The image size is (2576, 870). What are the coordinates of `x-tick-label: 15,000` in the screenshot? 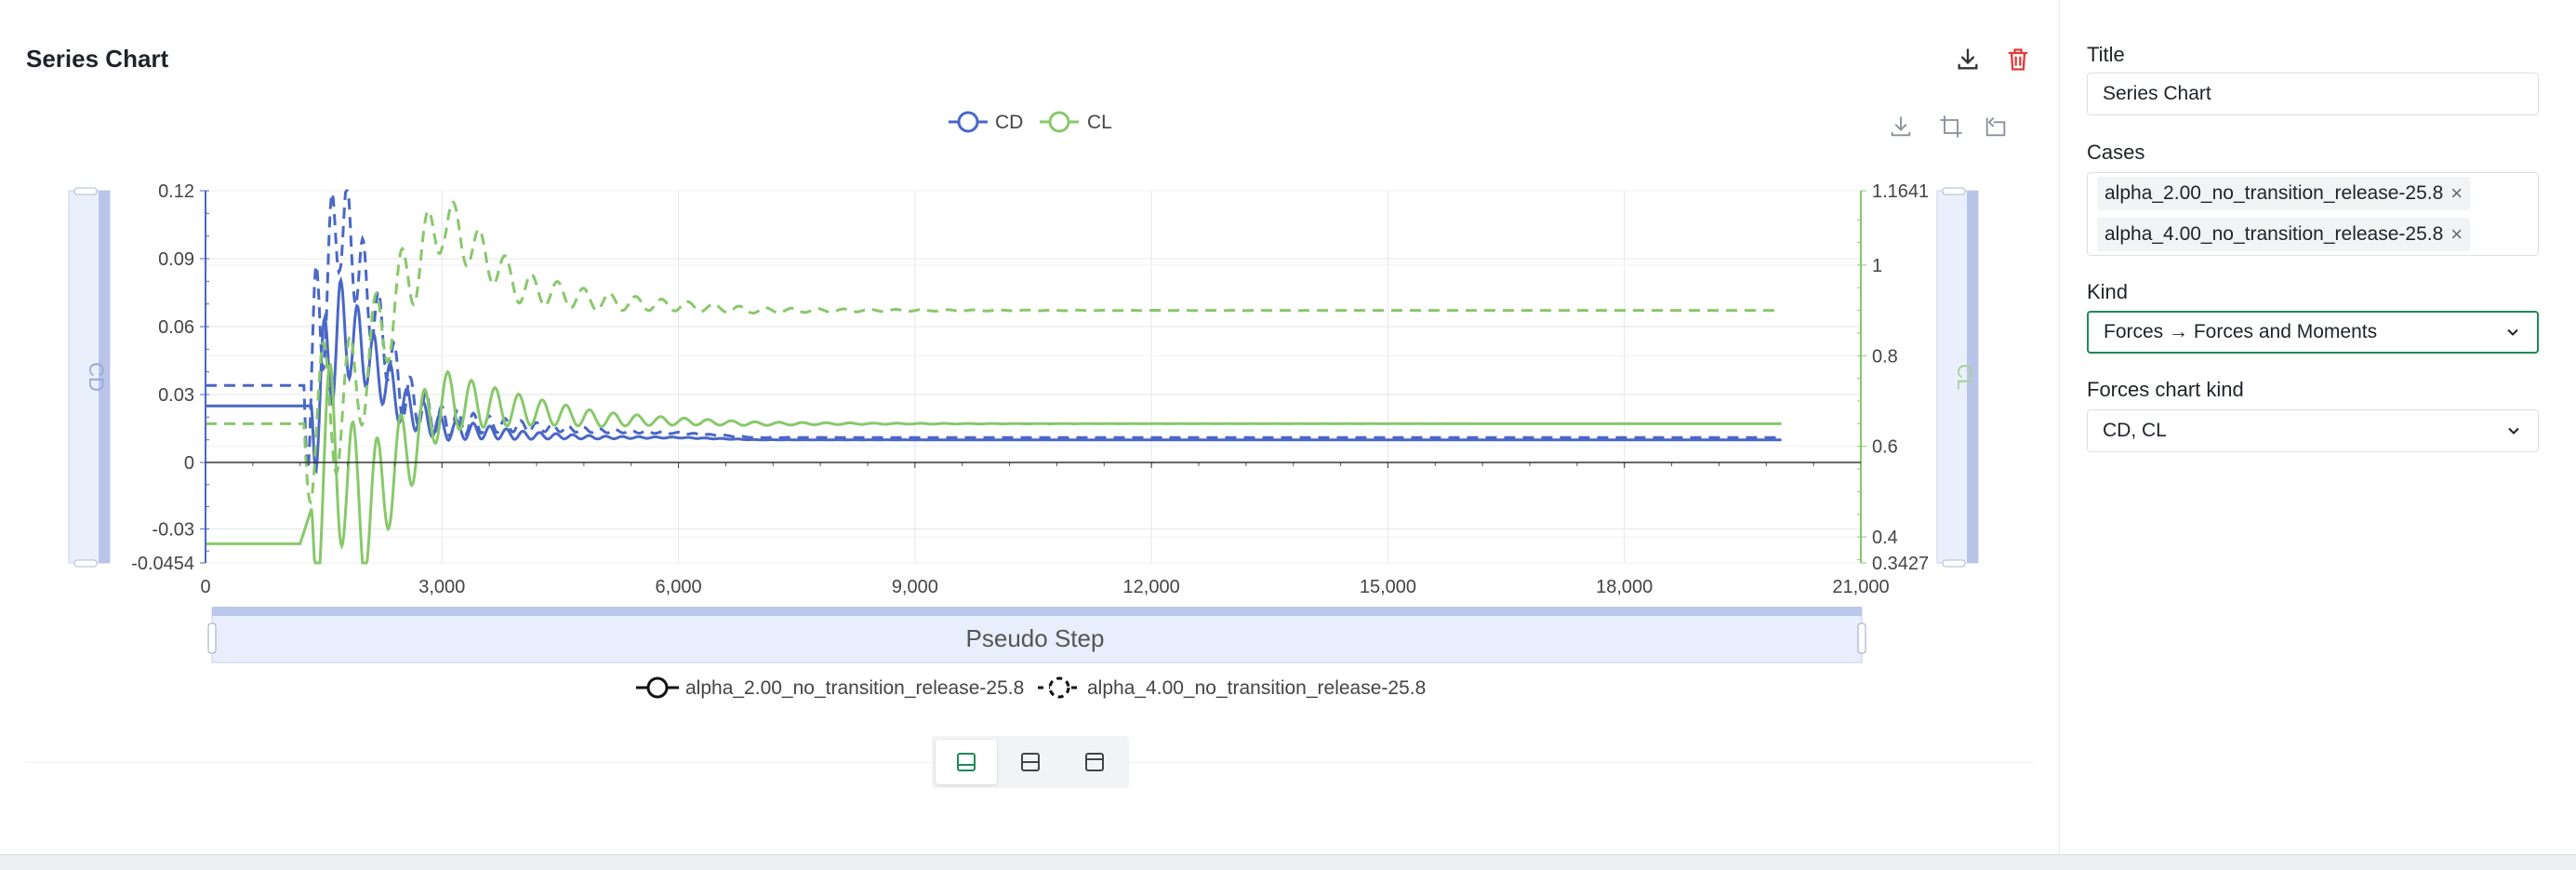 It's located at (1388, 587).